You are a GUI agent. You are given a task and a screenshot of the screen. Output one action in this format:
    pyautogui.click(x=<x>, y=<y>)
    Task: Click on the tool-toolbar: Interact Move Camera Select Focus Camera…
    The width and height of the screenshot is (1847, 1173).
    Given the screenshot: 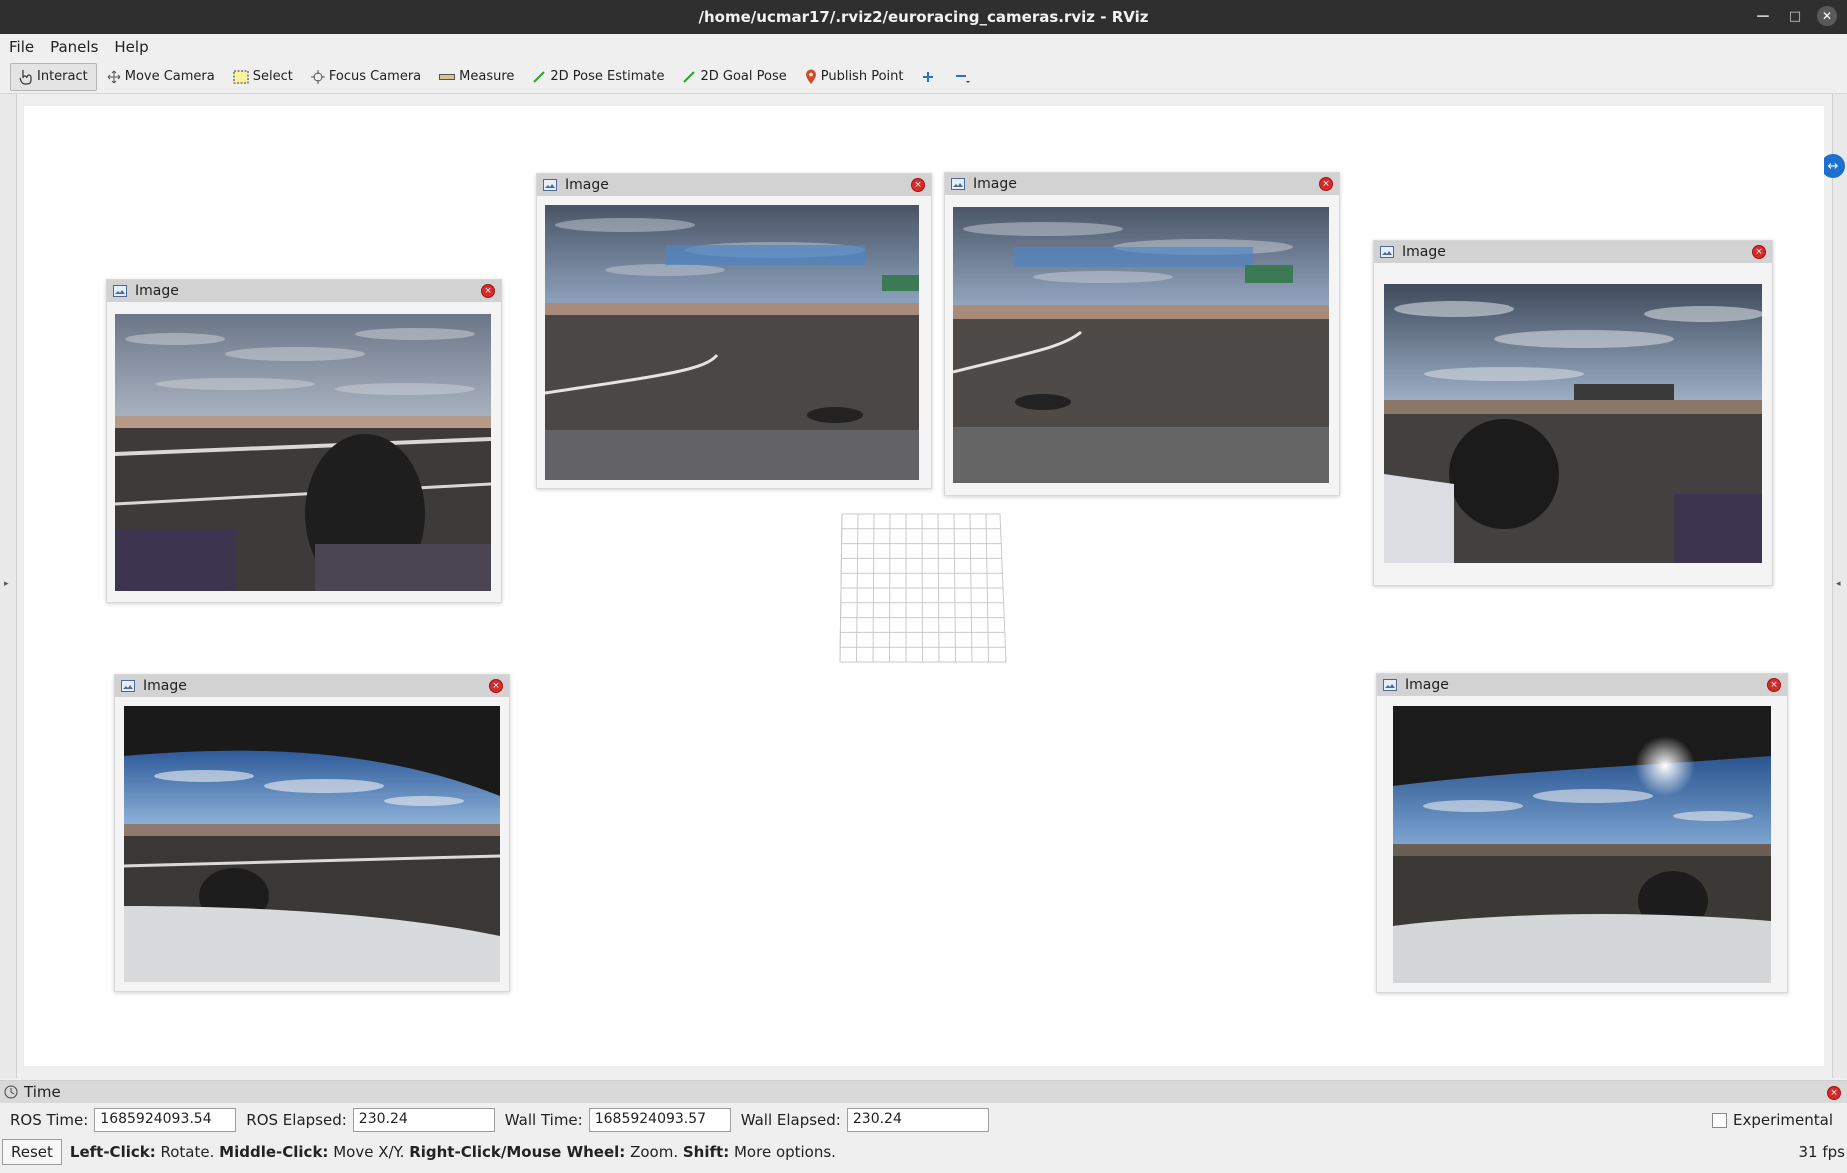 What is the action you would take?
    pyautogui.click(x=923, y=77)
    